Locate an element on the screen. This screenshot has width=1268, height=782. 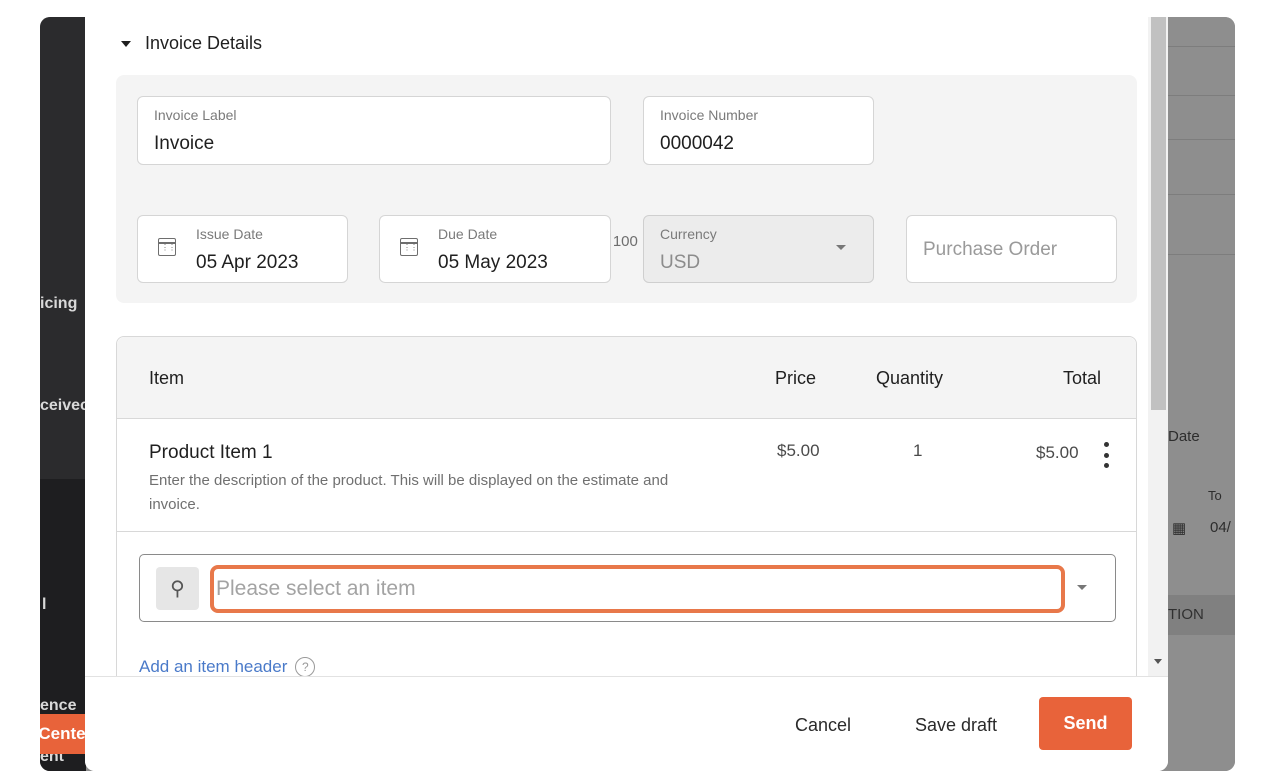
item-select: ⚲ Please select an item is located at coordinates (627, 588).